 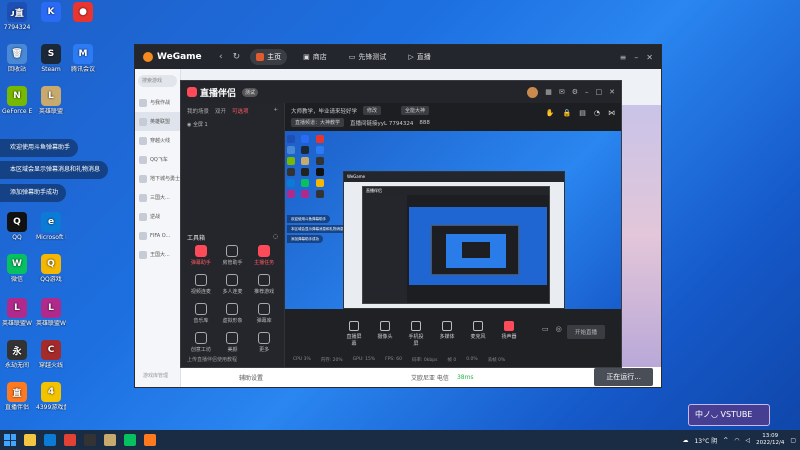 What do you see at coordinates (251, 377) in the screenshot?
I see `assist-settings: 辅助设置` at bounding box center [251, 377].